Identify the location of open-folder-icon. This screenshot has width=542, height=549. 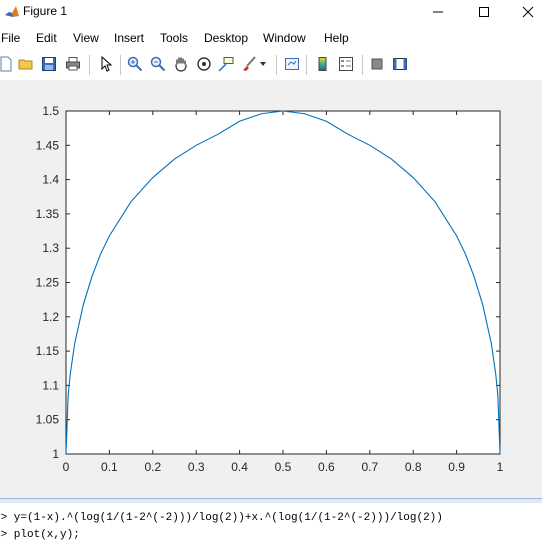
(25, 64).